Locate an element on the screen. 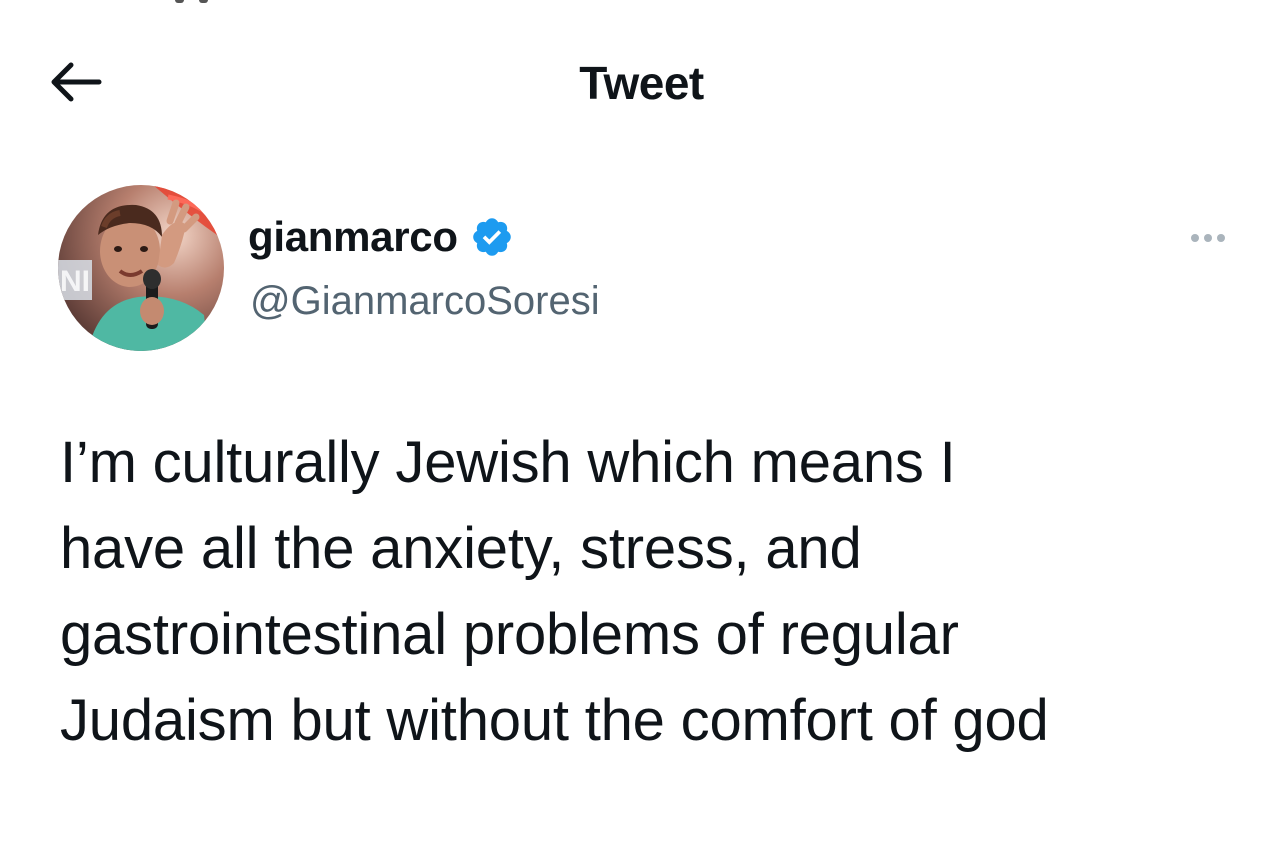 Image resolution: width=1283 pixels, height=848 pixels. avatar-image: NI is located at coordinates (141, 268).